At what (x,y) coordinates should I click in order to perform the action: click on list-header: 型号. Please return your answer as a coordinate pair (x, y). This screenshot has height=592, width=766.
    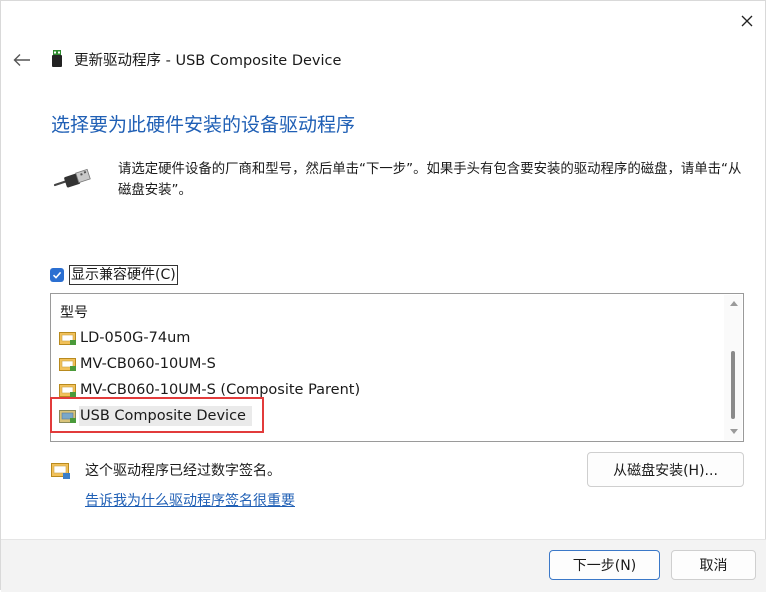
    Looking at the image, I should click on (74, 313).